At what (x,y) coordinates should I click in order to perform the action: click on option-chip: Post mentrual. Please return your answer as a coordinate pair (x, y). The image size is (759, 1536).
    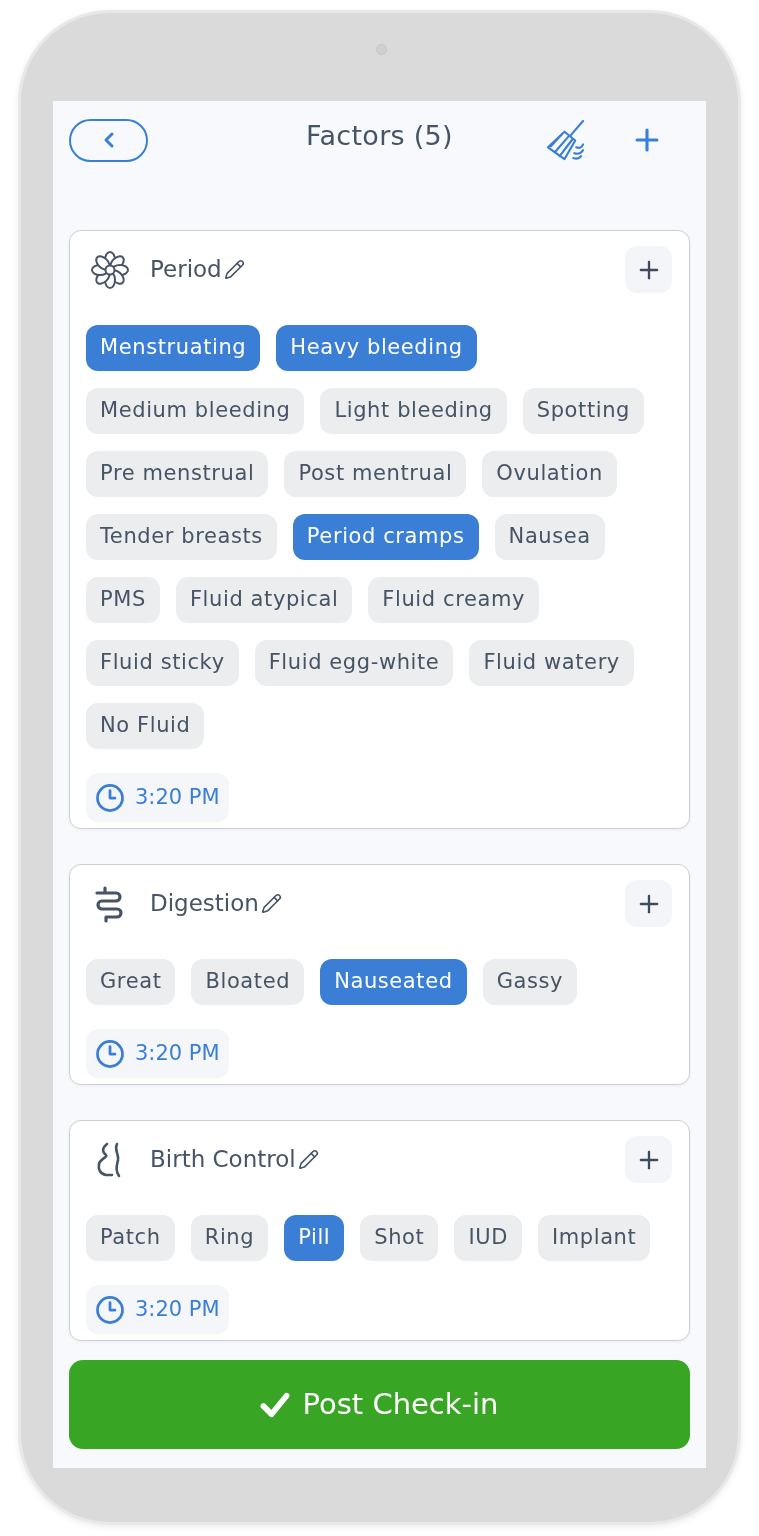
    Looking at the image, I should click on (375, 474).